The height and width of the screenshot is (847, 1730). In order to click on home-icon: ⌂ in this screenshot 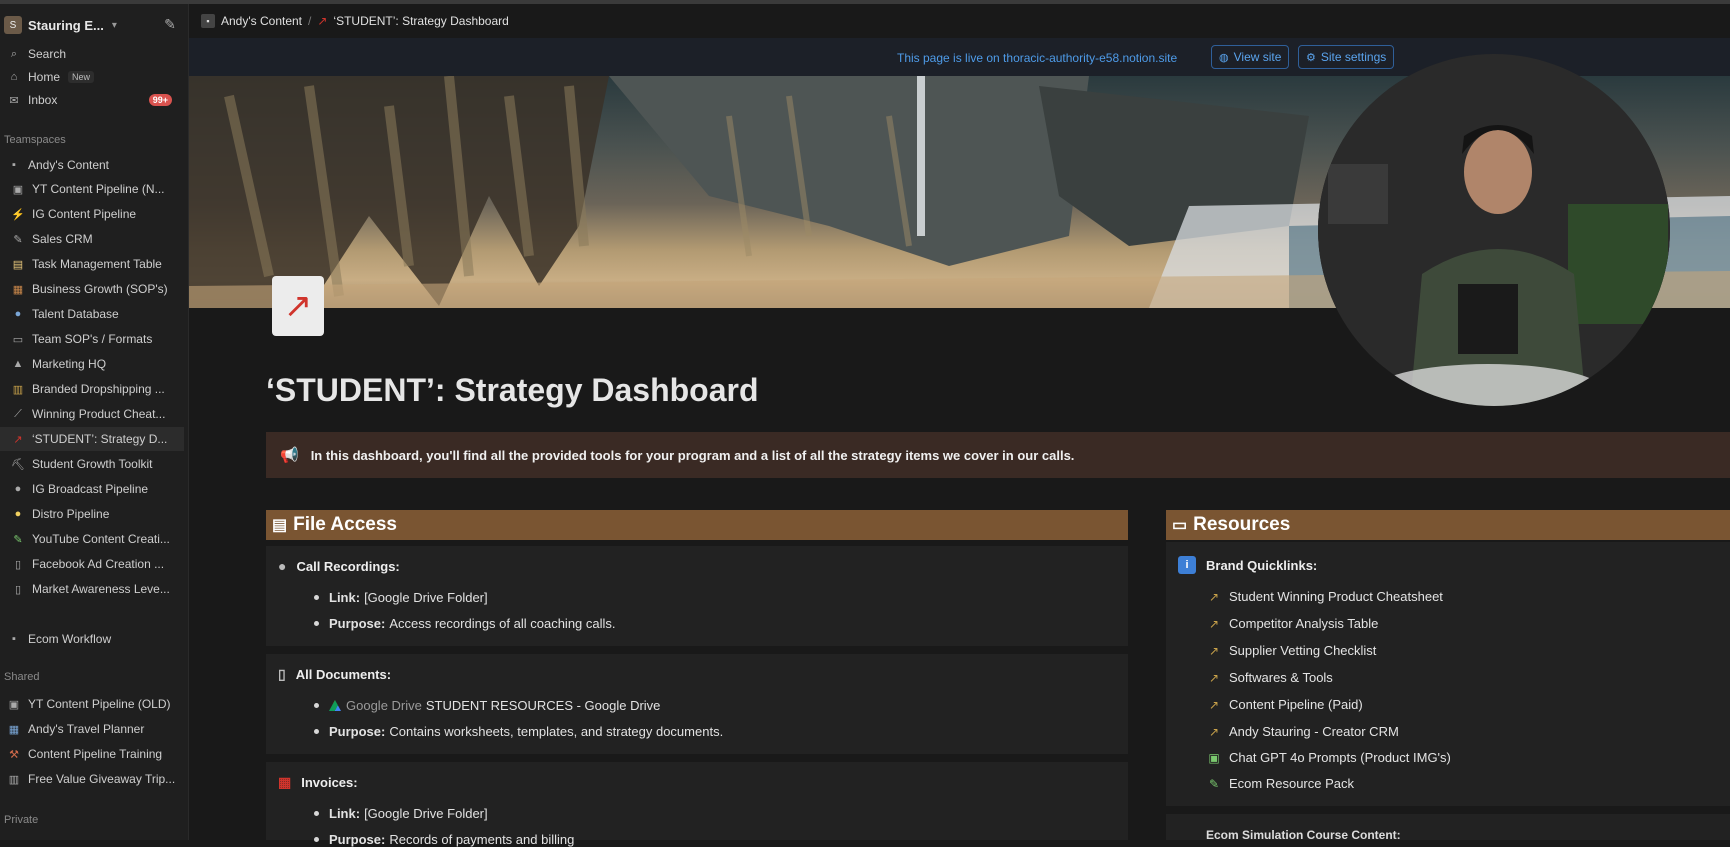, I will do `click(14, 77)`.